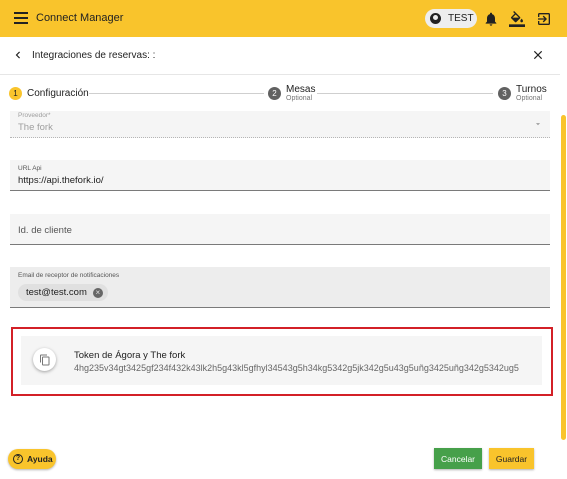  I want to click on help-button: ? Ayuda, so click(32, 459).